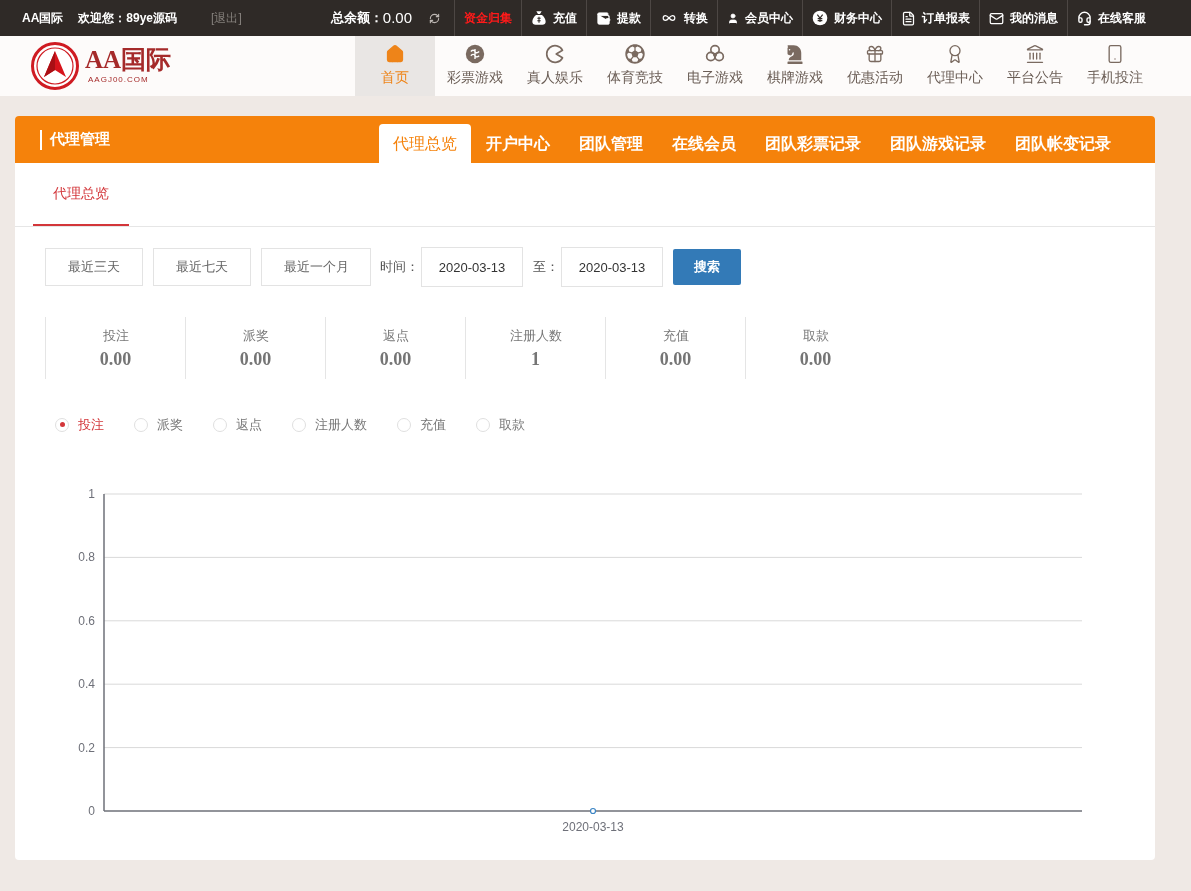 The height and width of the screenshot is (891, 1191). What do you see at coordinates (255, 335) in the screenshot?
I see `stat-label: 派奖` at bounding box center [255, 335].